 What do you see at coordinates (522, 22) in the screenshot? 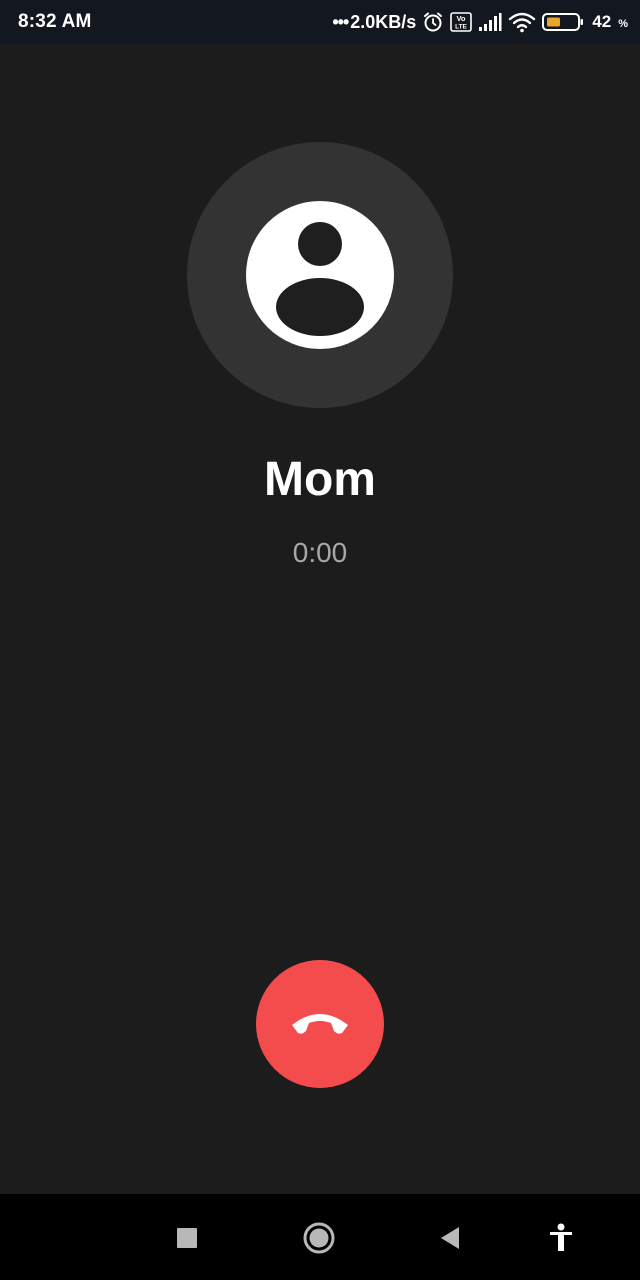
I see `wifi-icon` at bounding box center [522, 22].